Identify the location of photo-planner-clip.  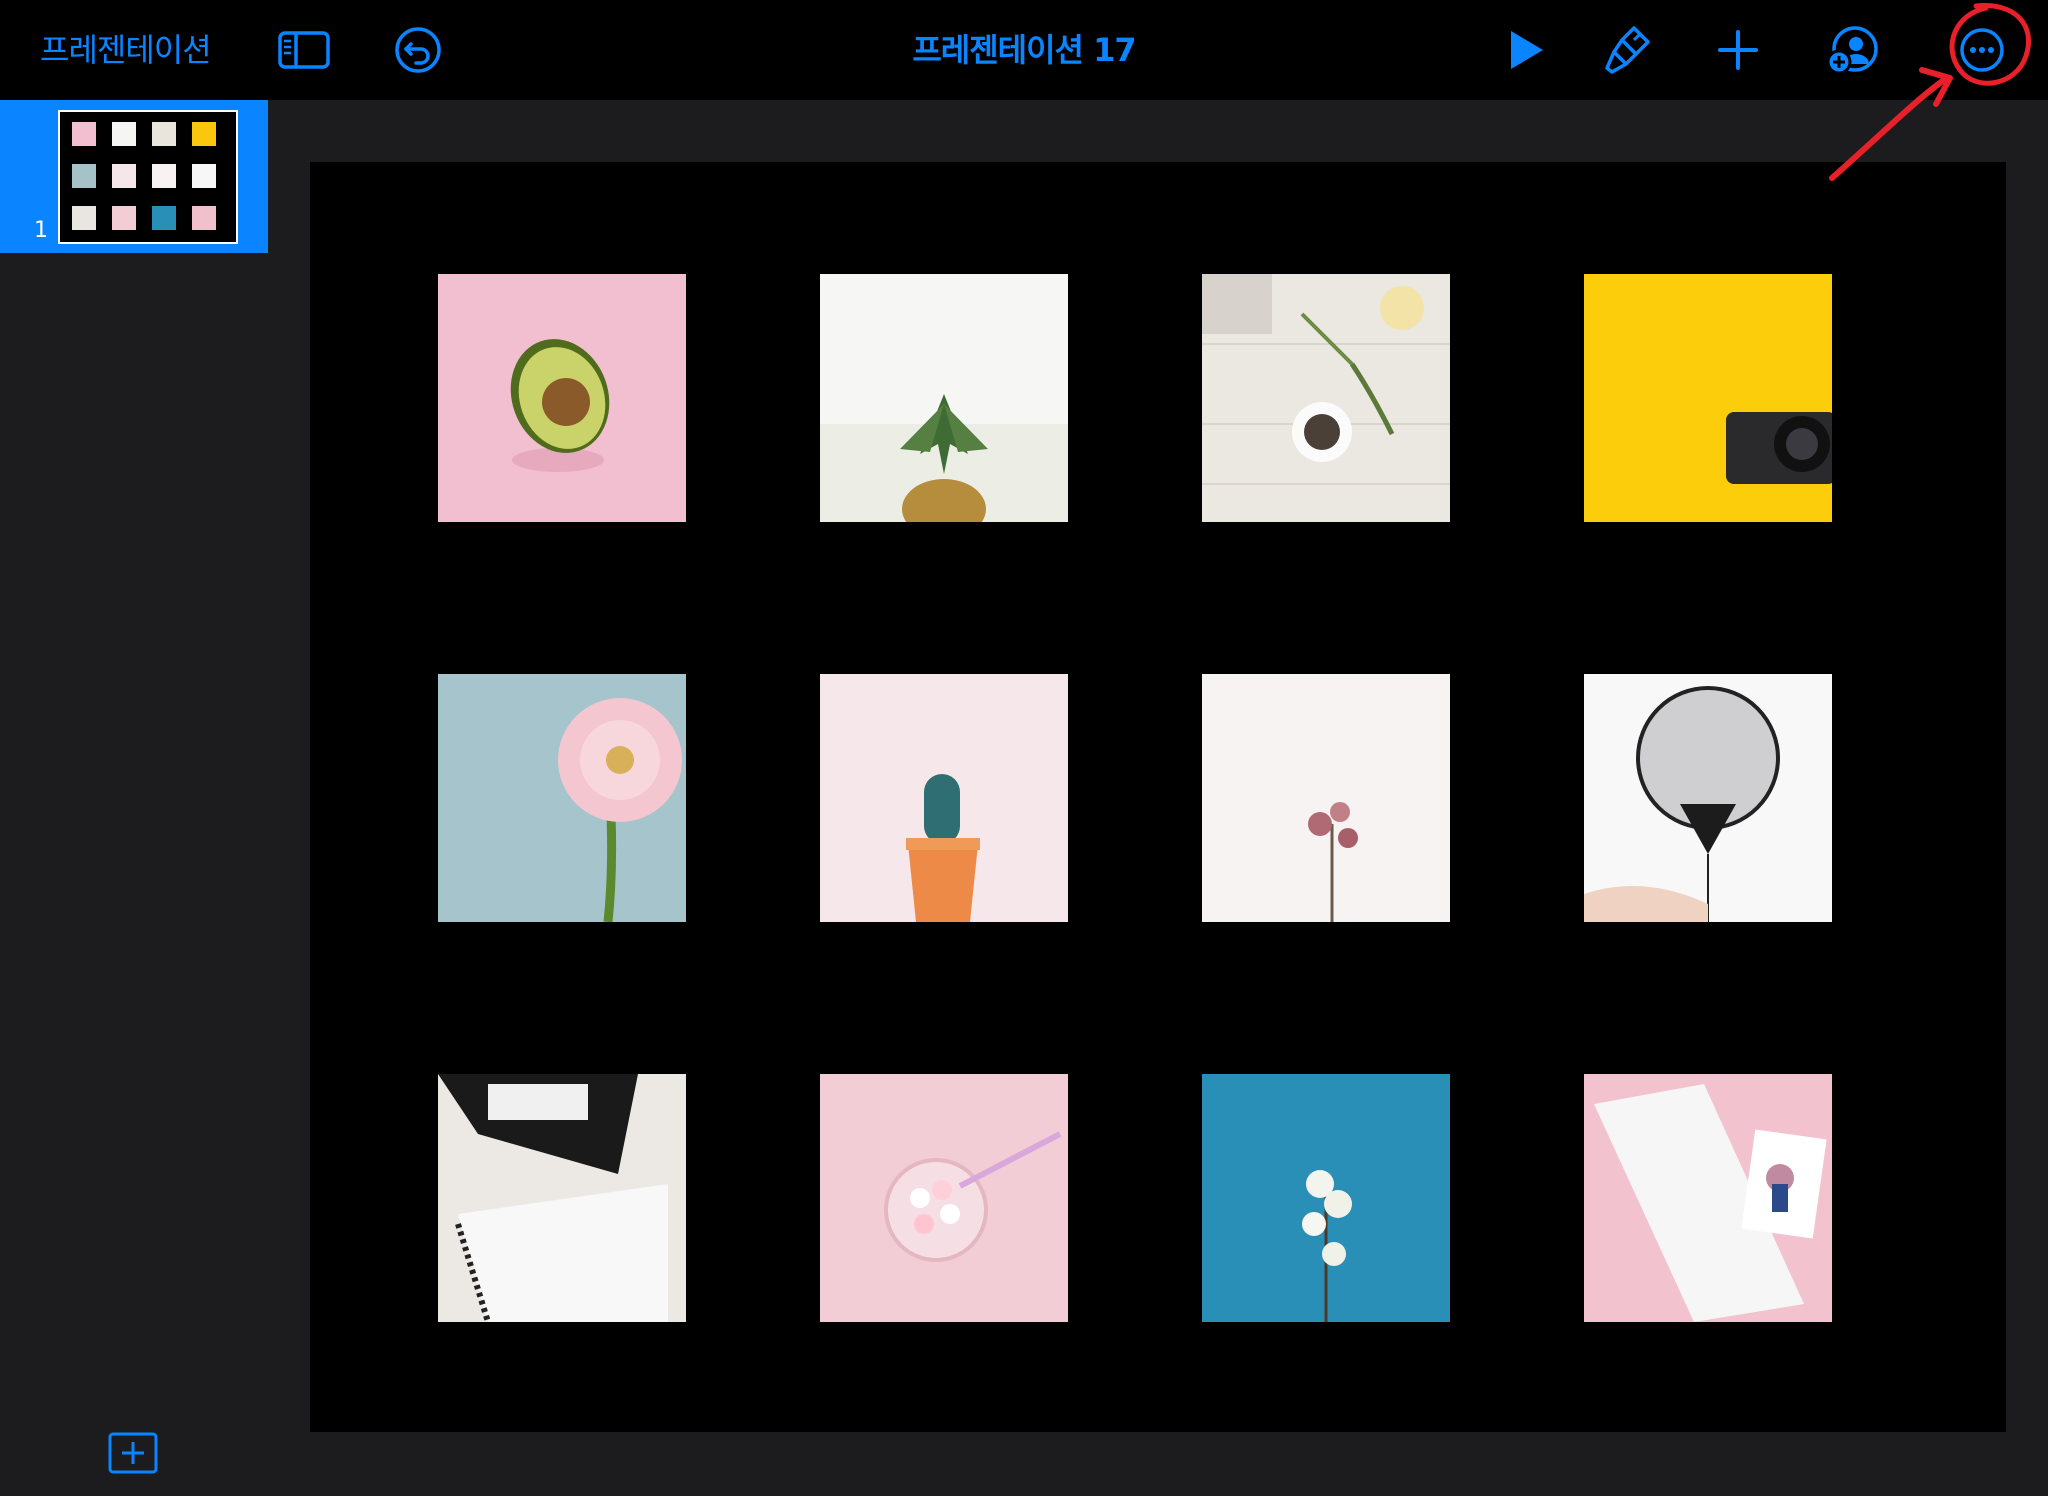
(562, 1198).